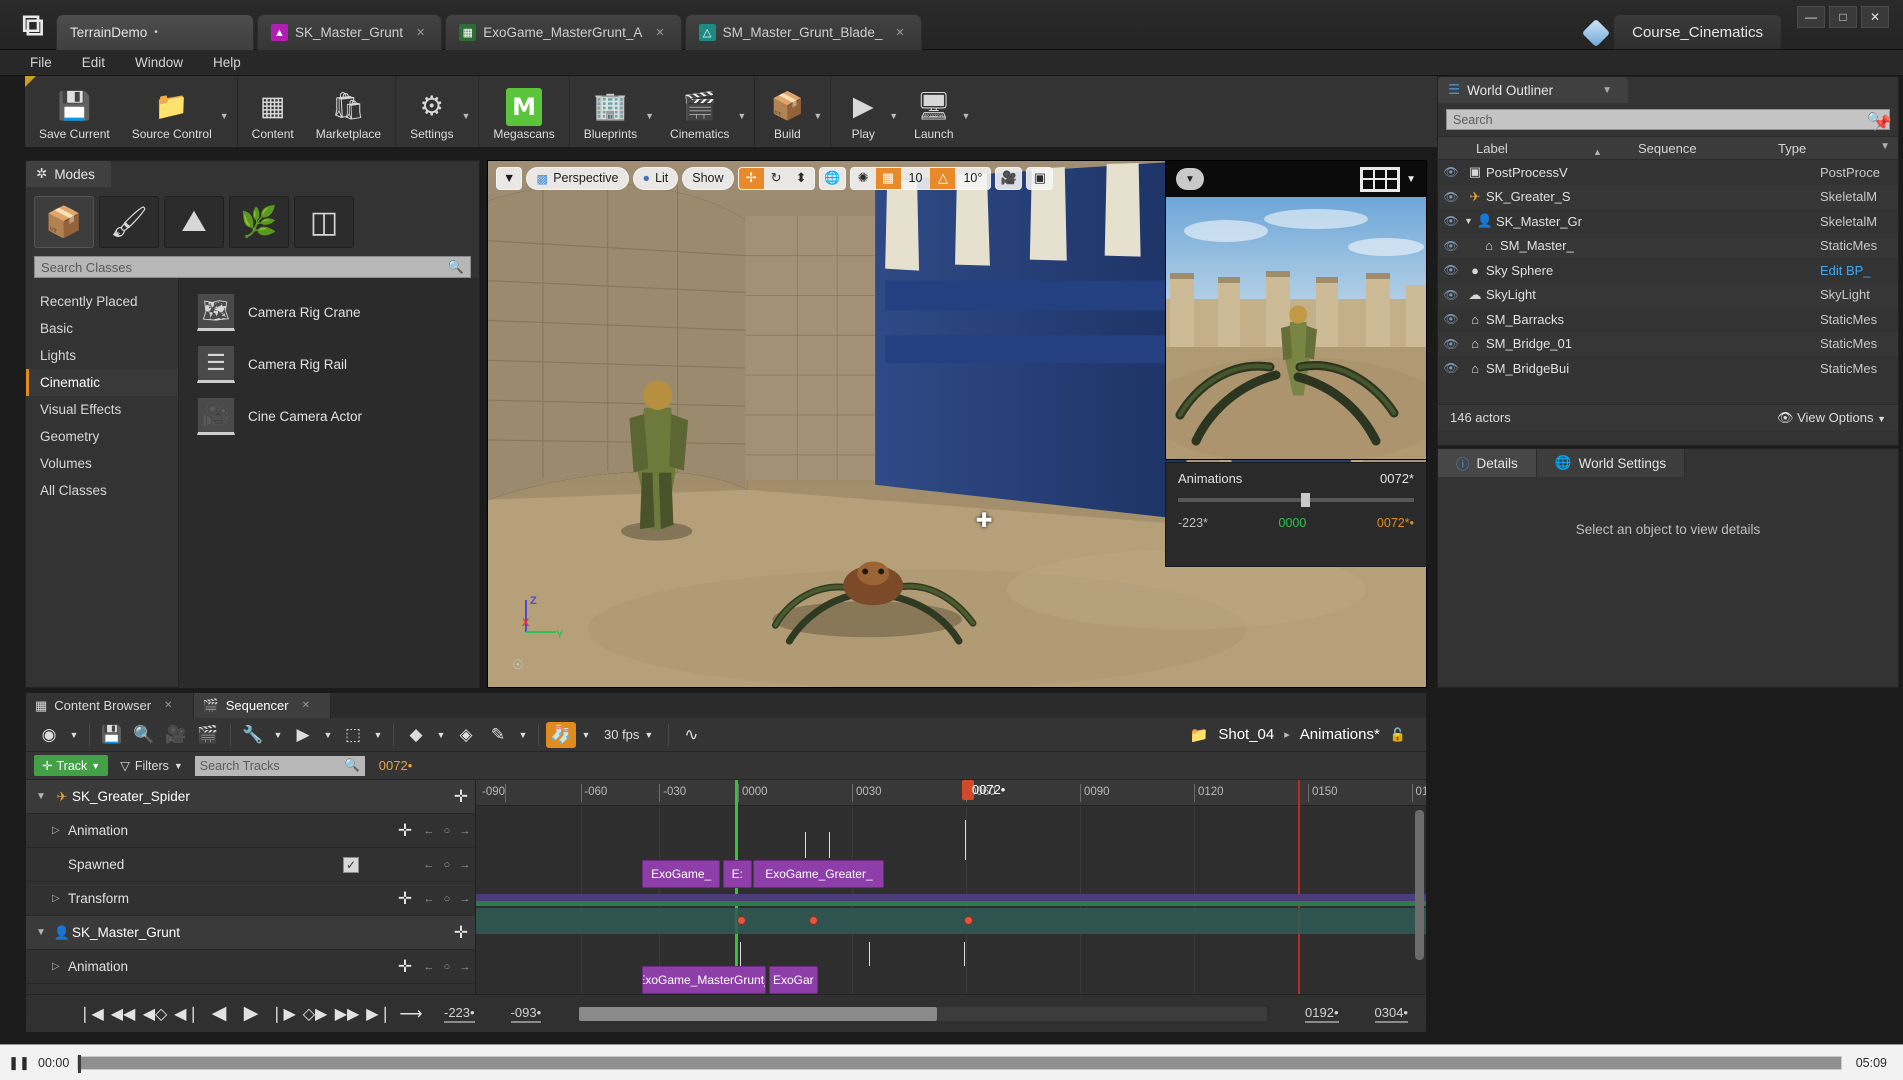  What do you see at coordinates (250, 831) in the screenshot?
I see `track-animation-spider: ▷ Animation ✛ ← ○ →` at bounding box center [250, 831].